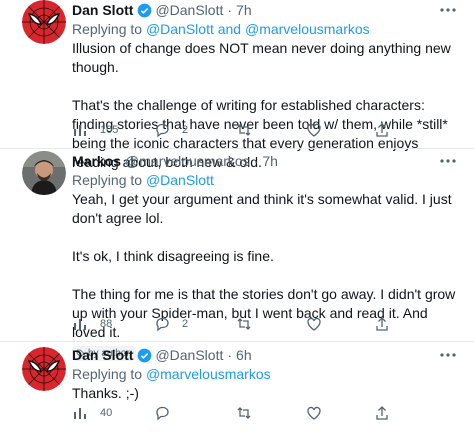 Image resolution: width=474 pixels, height=442 pixels. What do you see at coordinates (266, 130) in the screenshot?
I see `tweet-actions: 105 2` at bounding box center [266, 130].